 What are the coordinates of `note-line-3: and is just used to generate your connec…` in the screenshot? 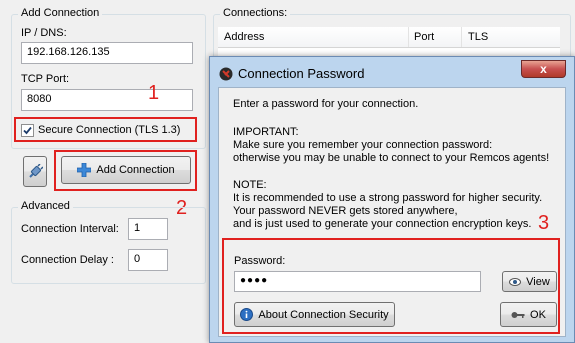 It's located at (382, 224).